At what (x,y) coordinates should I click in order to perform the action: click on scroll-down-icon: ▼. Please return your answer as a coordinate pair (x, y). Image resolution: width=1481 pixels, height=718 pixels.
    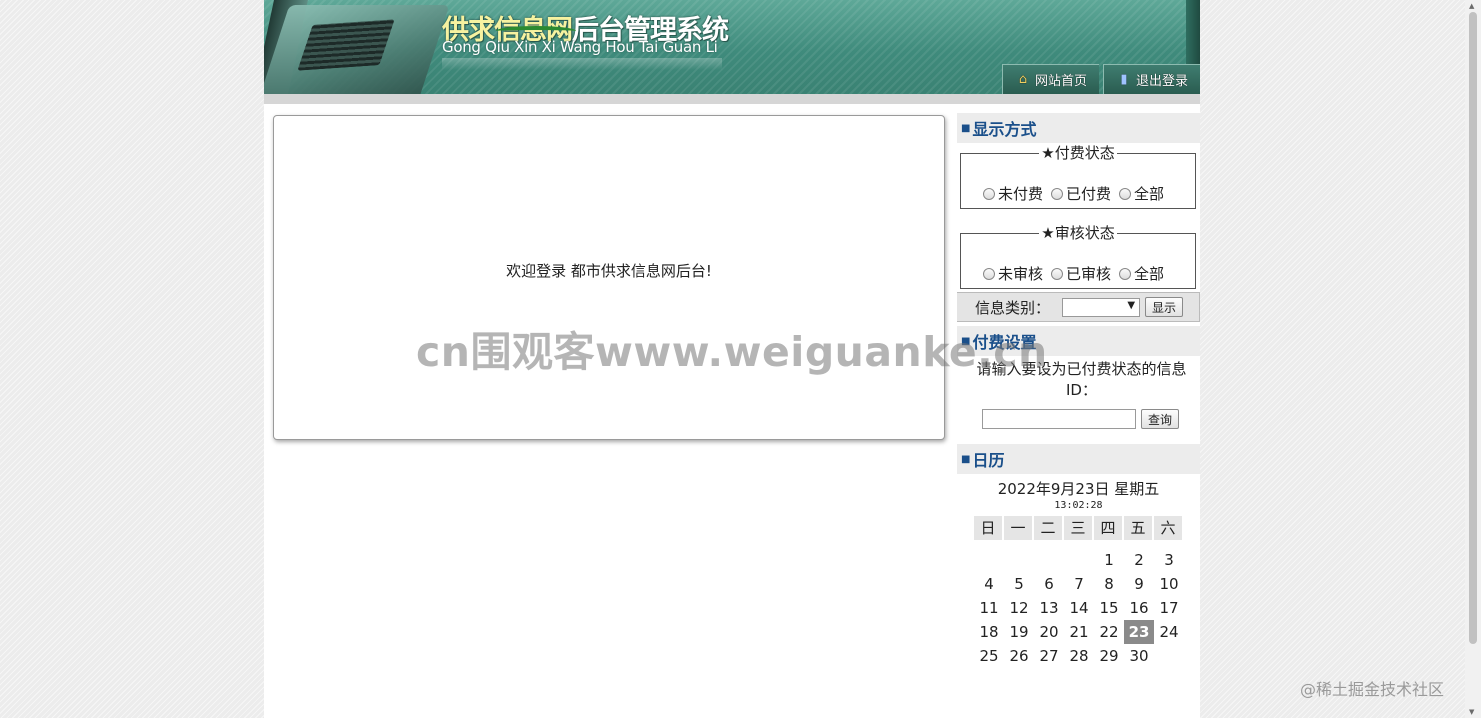
    Looking at the image, I should click on (1471, 712).